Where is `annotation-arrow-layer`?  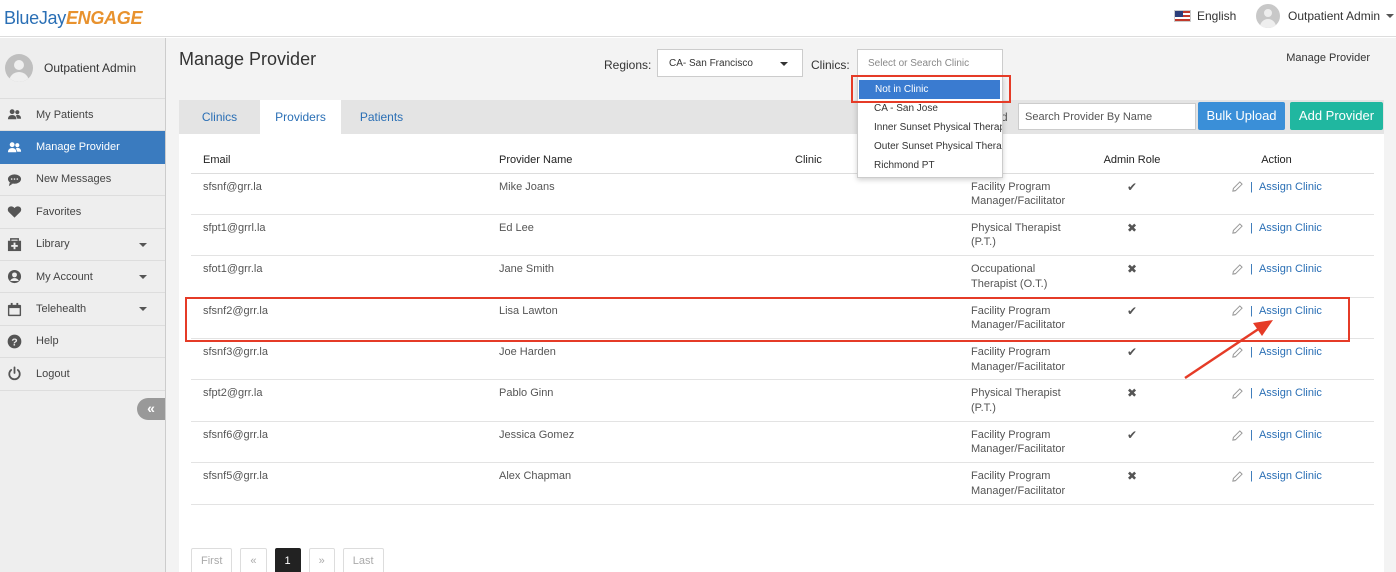
annotation-arrow-layer is located at coordinates (1228, 350).